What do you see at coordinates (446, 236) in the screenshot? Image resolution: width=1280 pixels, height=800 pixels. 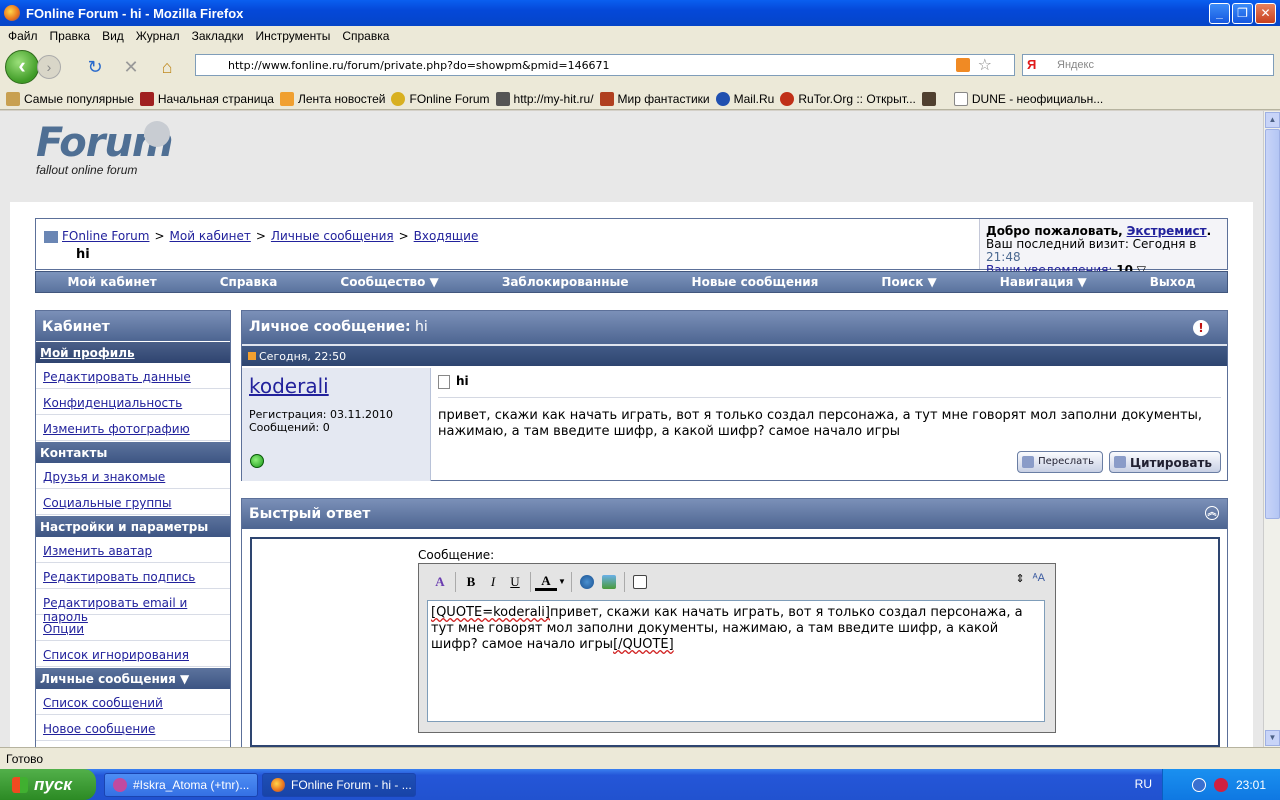 I see `breadcrumb-link: Входящие` at bounding box center [446, 236].